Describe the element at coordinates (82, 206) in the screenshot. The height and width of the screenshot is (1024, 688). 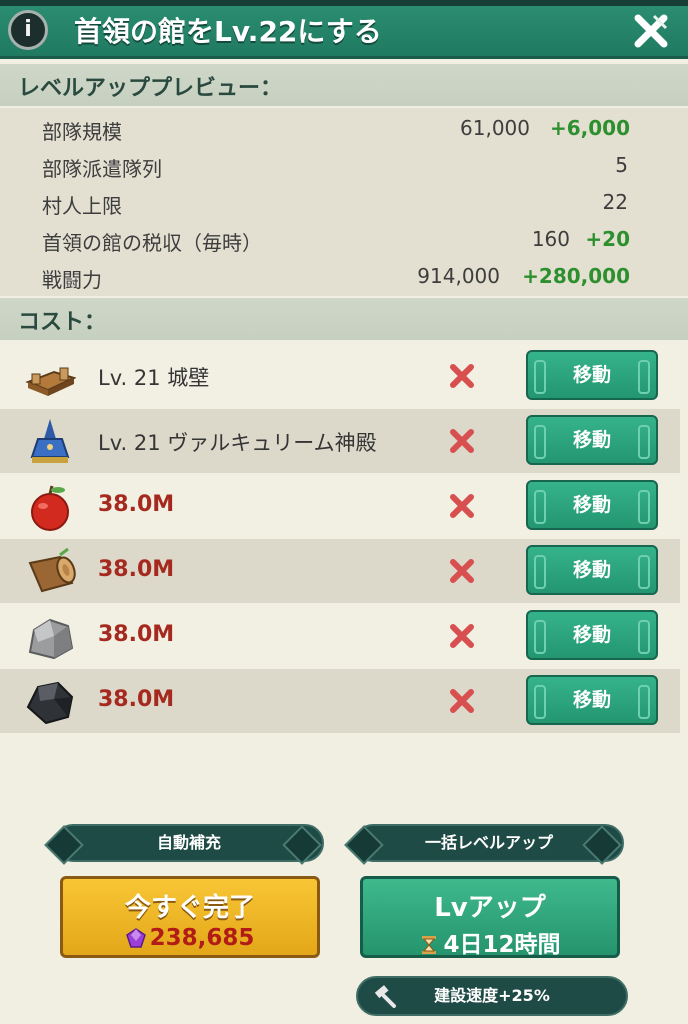
I see `preview-label: 村人上限` at that location.